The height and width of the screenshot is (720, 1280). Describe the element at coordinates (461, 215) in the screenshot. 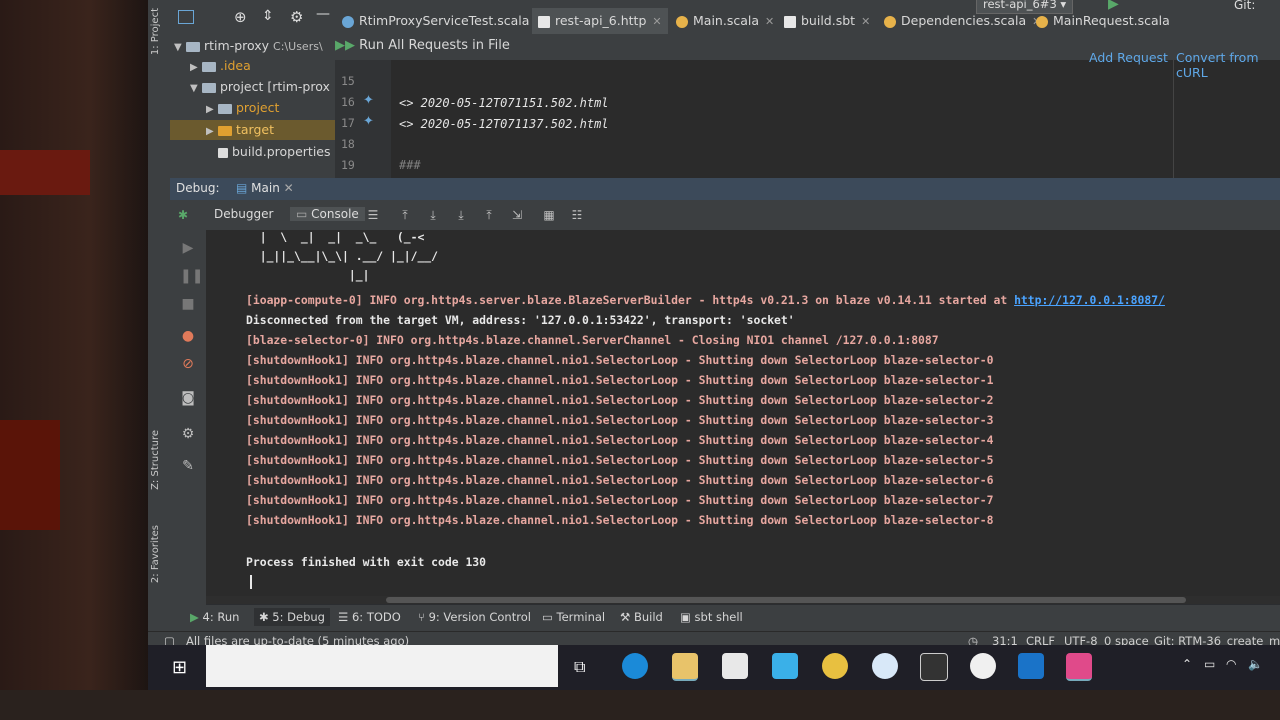

I see `step-into-icon: ⤓` at that location.